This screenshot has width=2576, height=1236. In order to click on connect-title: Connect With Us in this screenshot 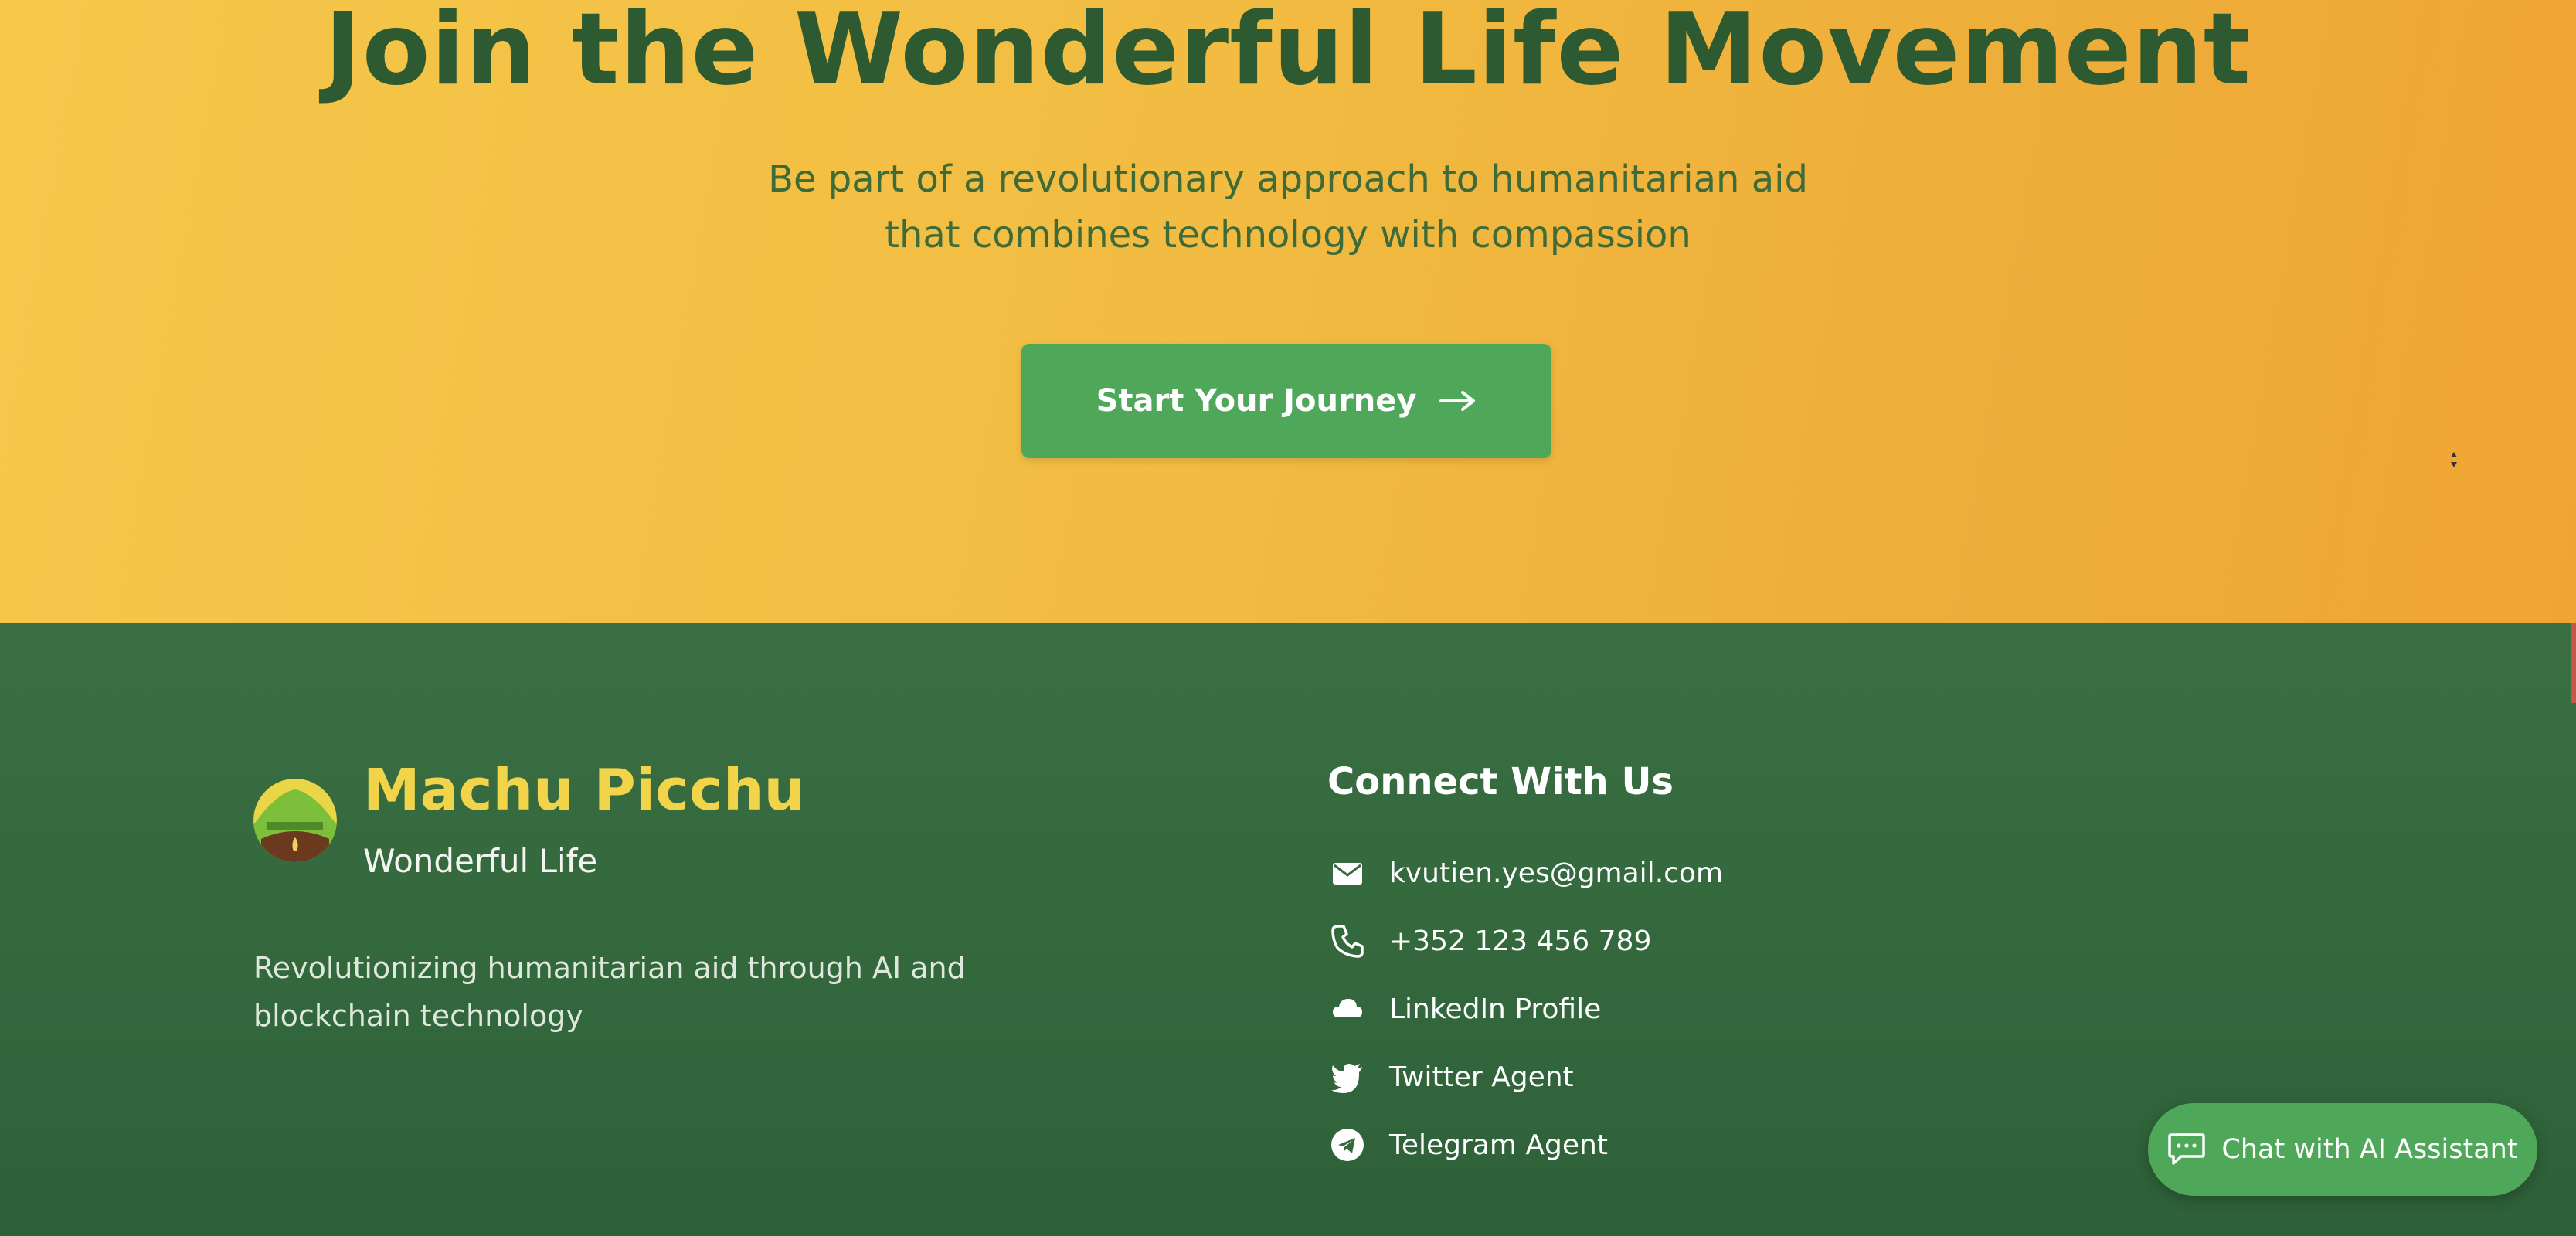, I will do `click(1500, 781)`.